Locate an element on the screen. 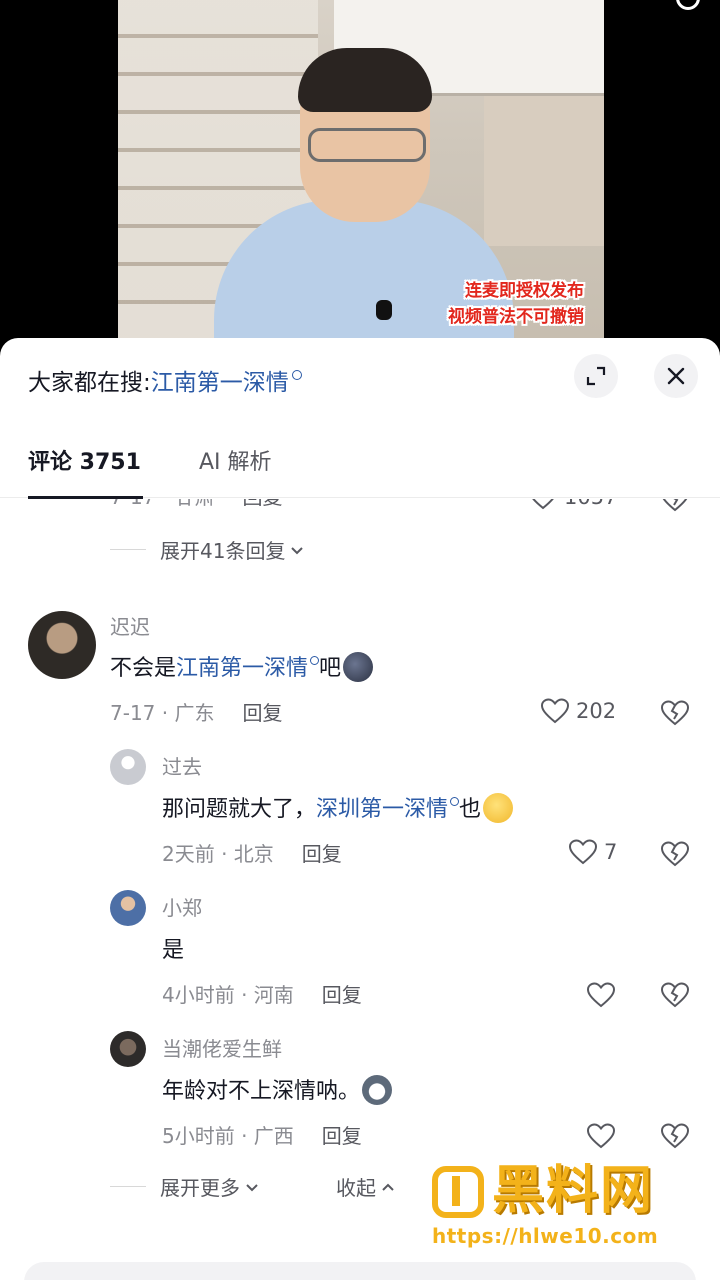  reply-text: 年龄对不上深情呐。 is located at coordinates (277, 1091).